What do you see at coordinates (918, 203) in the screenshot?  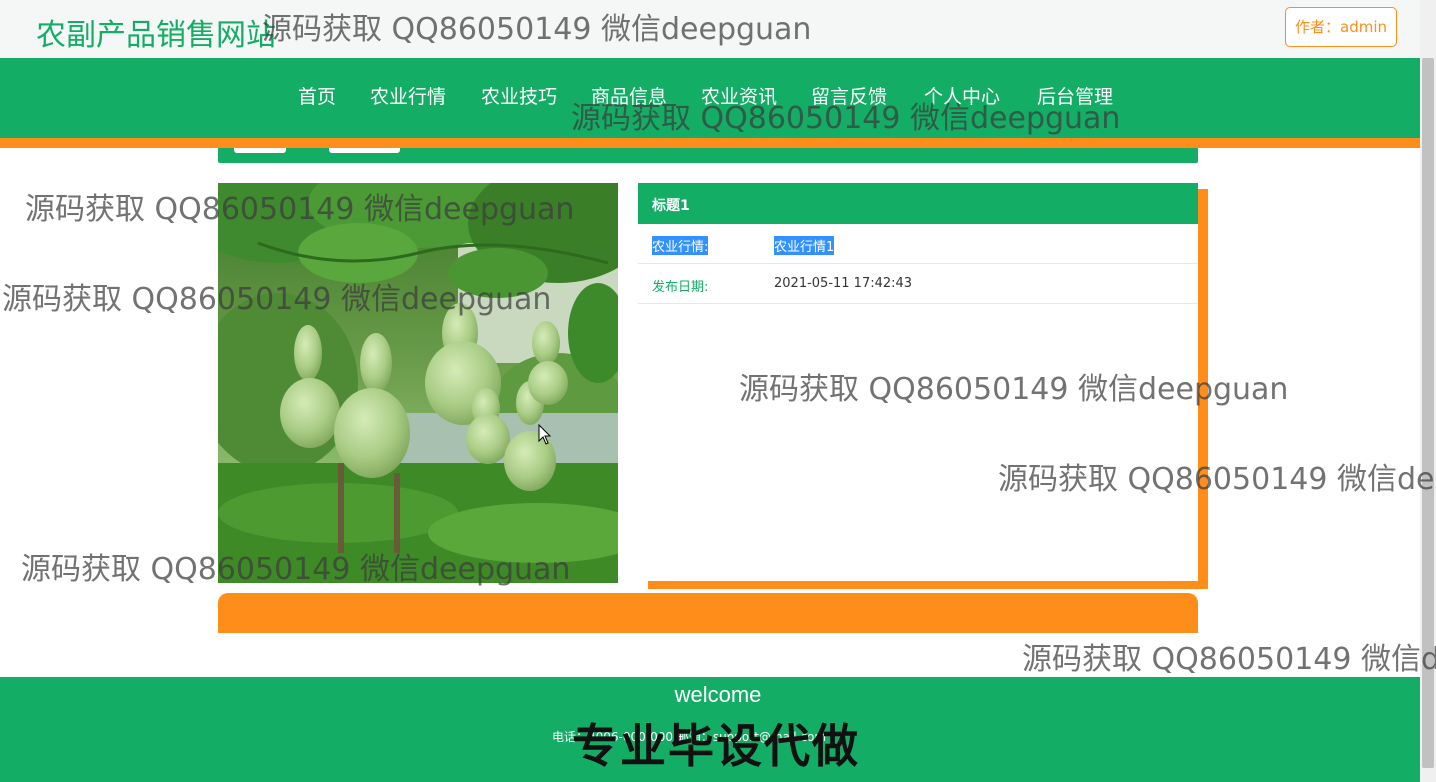 I see `detail-title-bar: 标题1` at bounding box center [918, 203].